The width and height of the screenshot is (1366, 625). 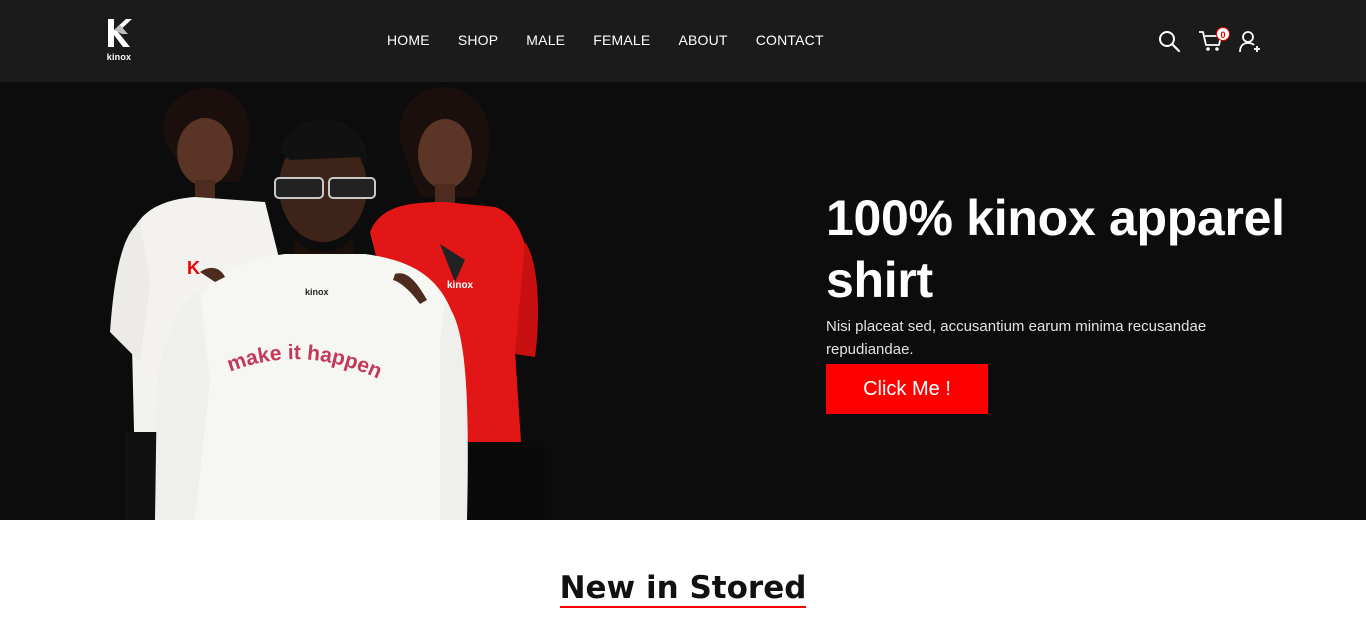 What do you see at coordinates (1223, 34) in the screenshot?
I see `cart-count-badge: 0` at bounding box center [1223, 34].